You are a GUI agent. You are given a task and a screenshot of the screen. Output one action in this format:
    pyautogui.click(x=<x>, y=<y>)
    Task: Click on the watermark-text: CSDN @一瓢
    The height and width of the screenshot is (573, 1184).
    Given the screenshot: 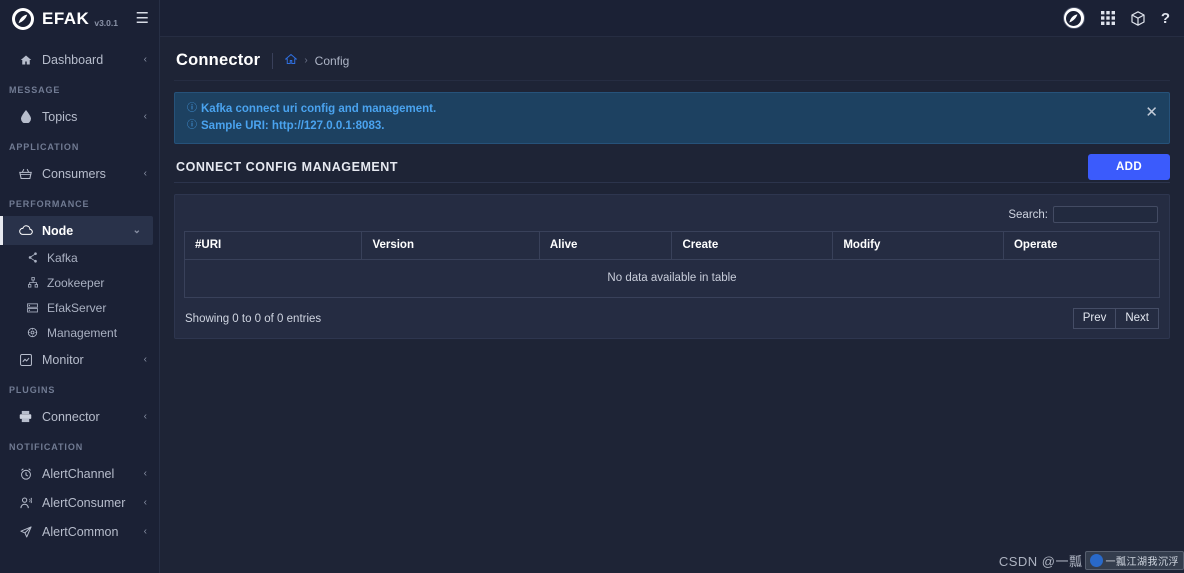 What is the action you would take?
    pyautogui.click(x=1040, y=561)
    